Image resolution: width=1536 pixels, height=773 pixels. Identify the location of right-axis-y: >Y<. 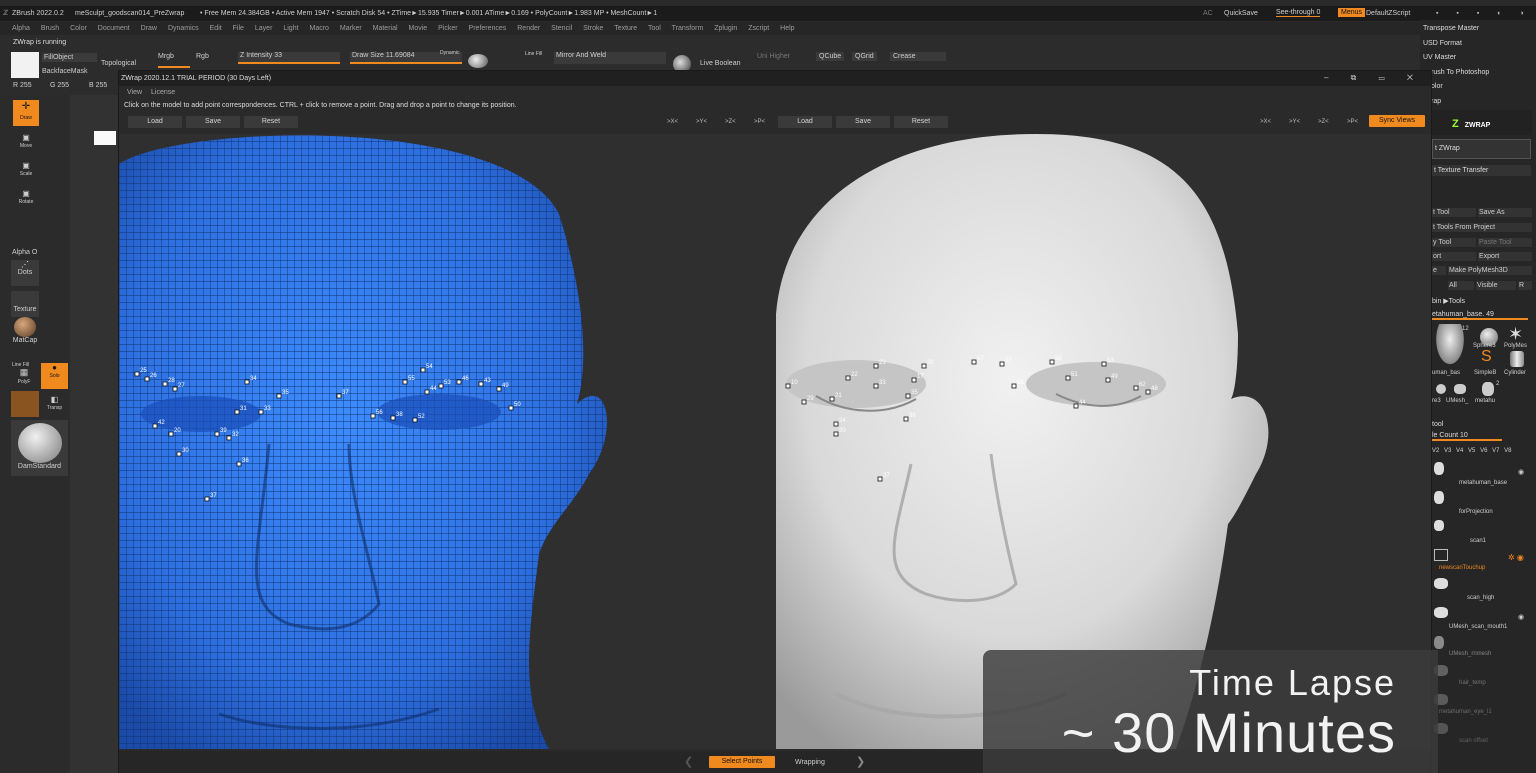
(1294, 122).